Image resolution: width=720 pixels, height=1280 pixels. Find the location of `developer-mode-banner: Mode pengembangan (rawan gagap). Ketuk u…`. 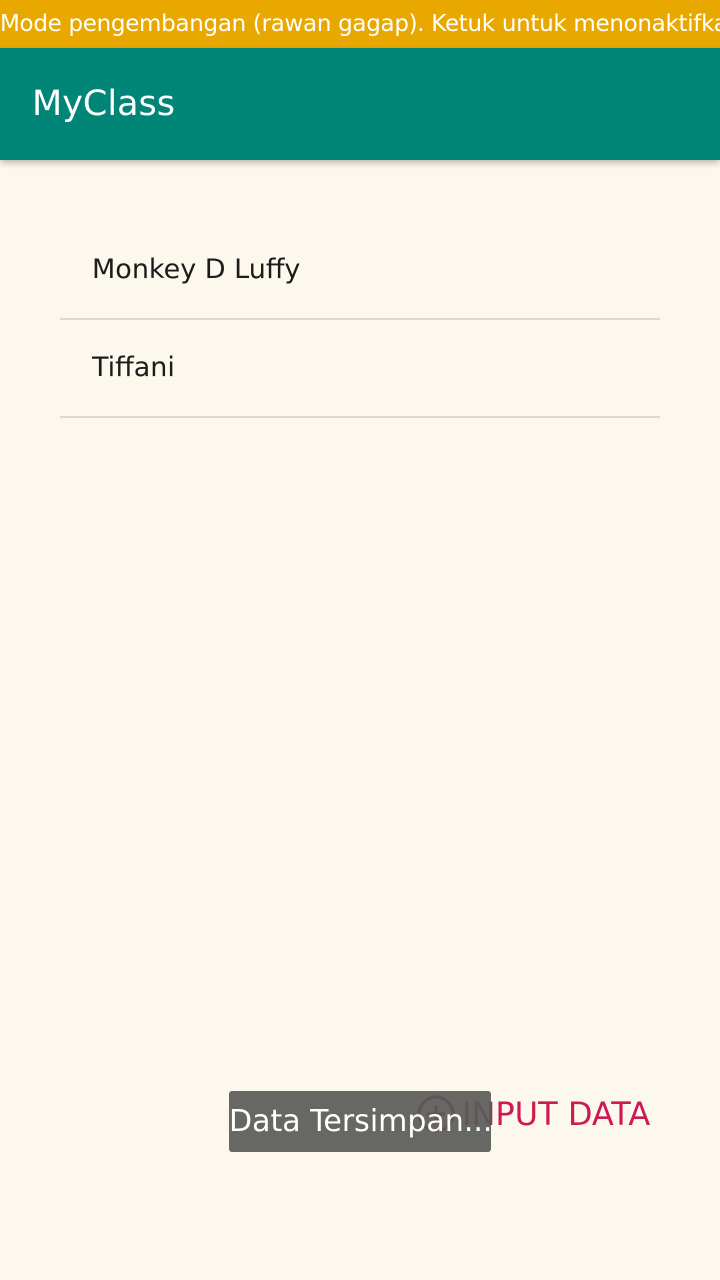

developer-mode-banner: Mode pengembangan (rawan gagap). Ketuk u… is located at coordinates (360, 24).